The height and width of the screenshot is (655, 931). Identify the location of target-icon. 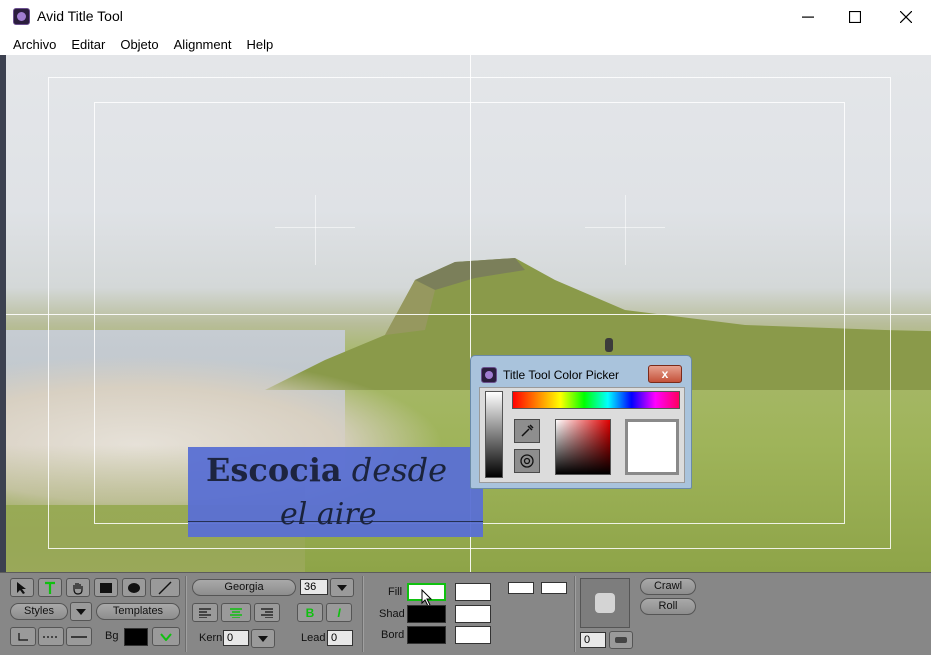
(527, 461).